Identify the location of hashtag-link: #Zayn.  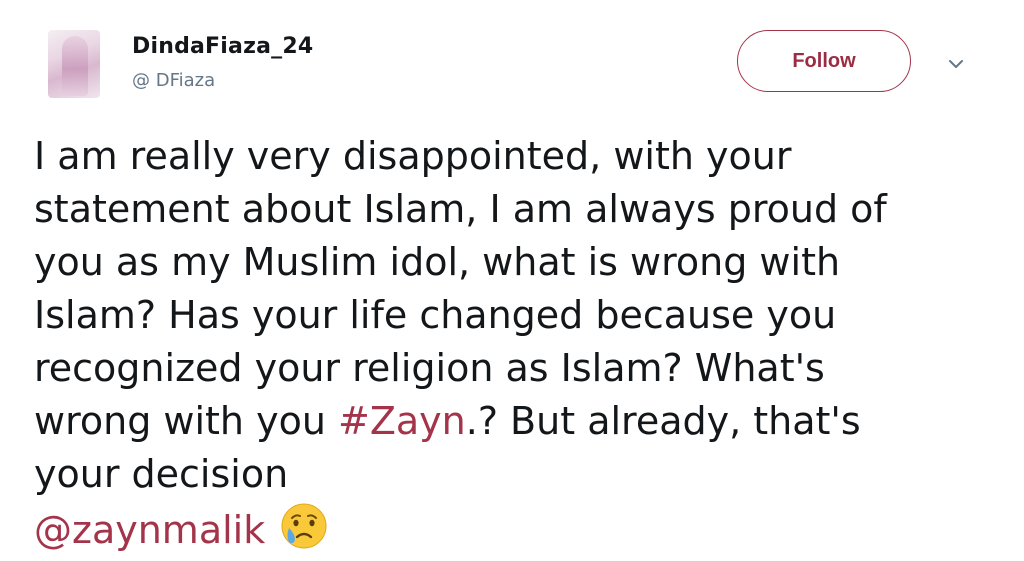
(402, 421).